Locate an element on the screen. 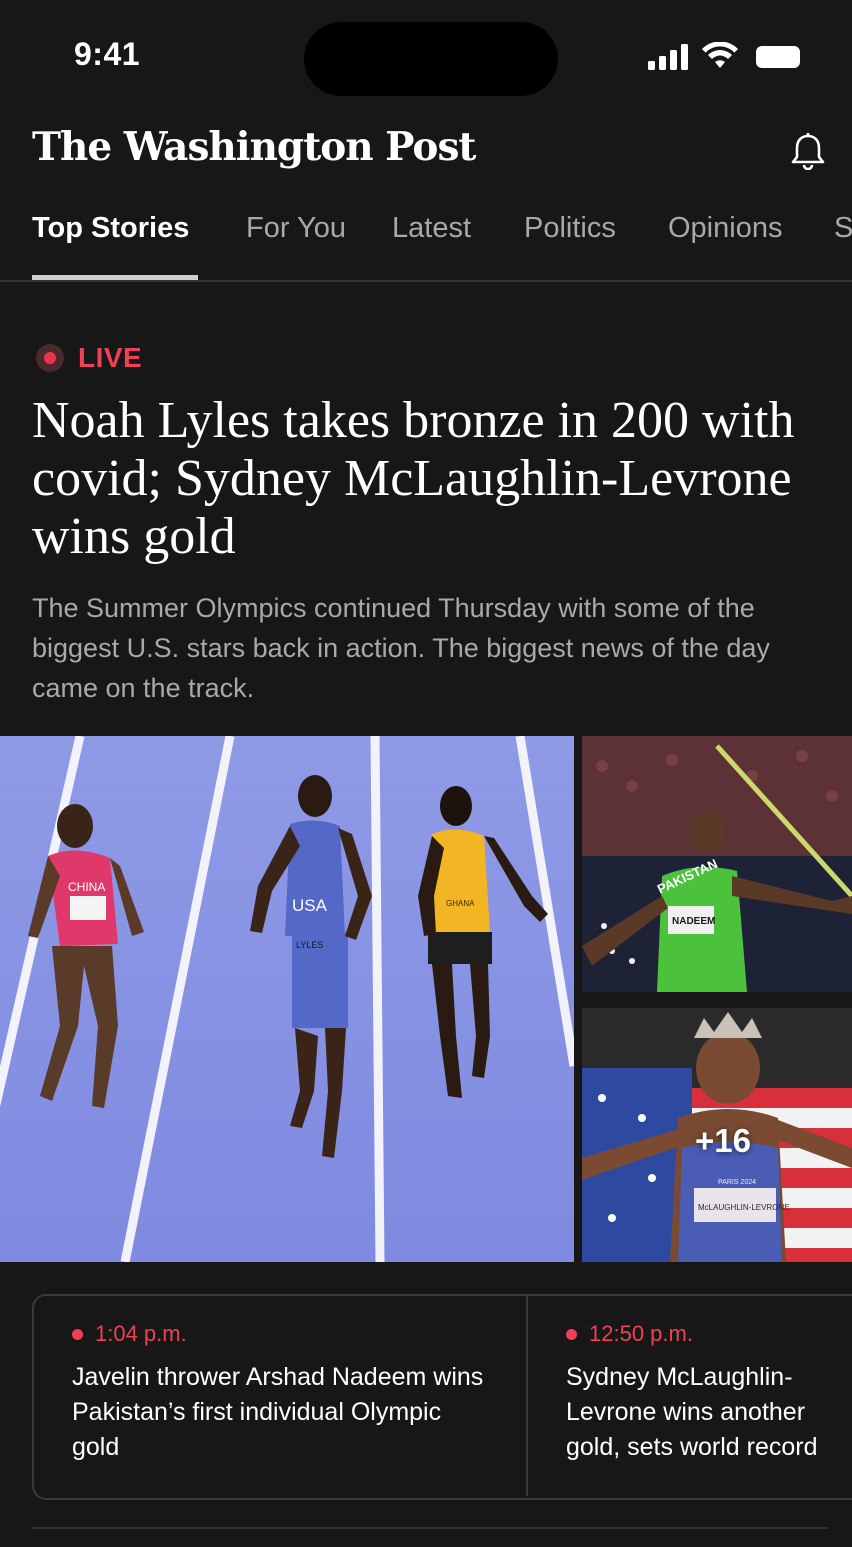 This screenshot has height=1547, width=852. tab-for-you: For You is located at coordinates (296, 228).